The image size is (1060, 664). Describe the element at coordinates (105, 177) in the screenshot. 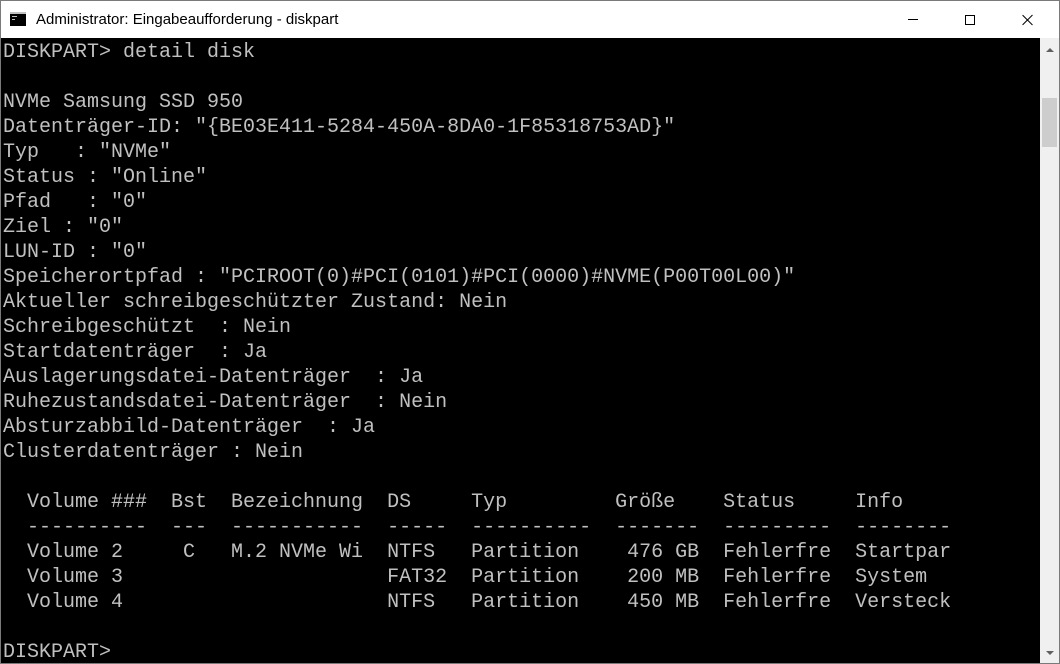

I see `console-line: Status : "Online"` at that location.